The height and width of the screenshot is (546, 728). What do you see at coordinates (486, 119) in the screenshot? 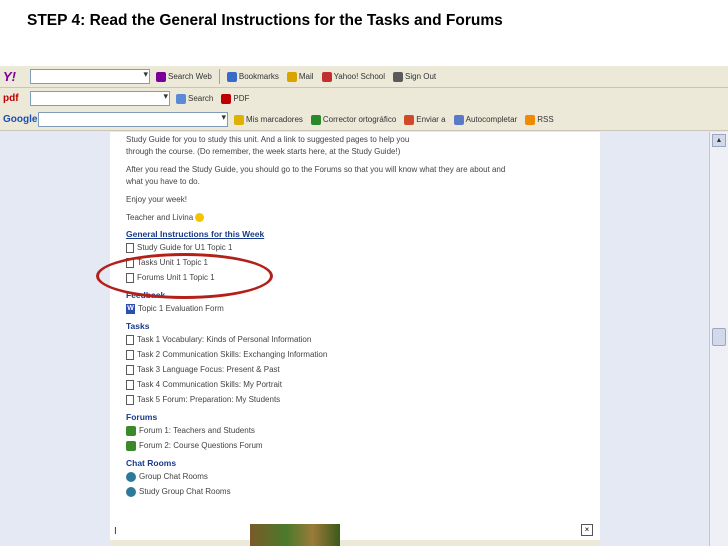
I see `google-autofill-button: Autocompletar` at bounding box center [486, 119].